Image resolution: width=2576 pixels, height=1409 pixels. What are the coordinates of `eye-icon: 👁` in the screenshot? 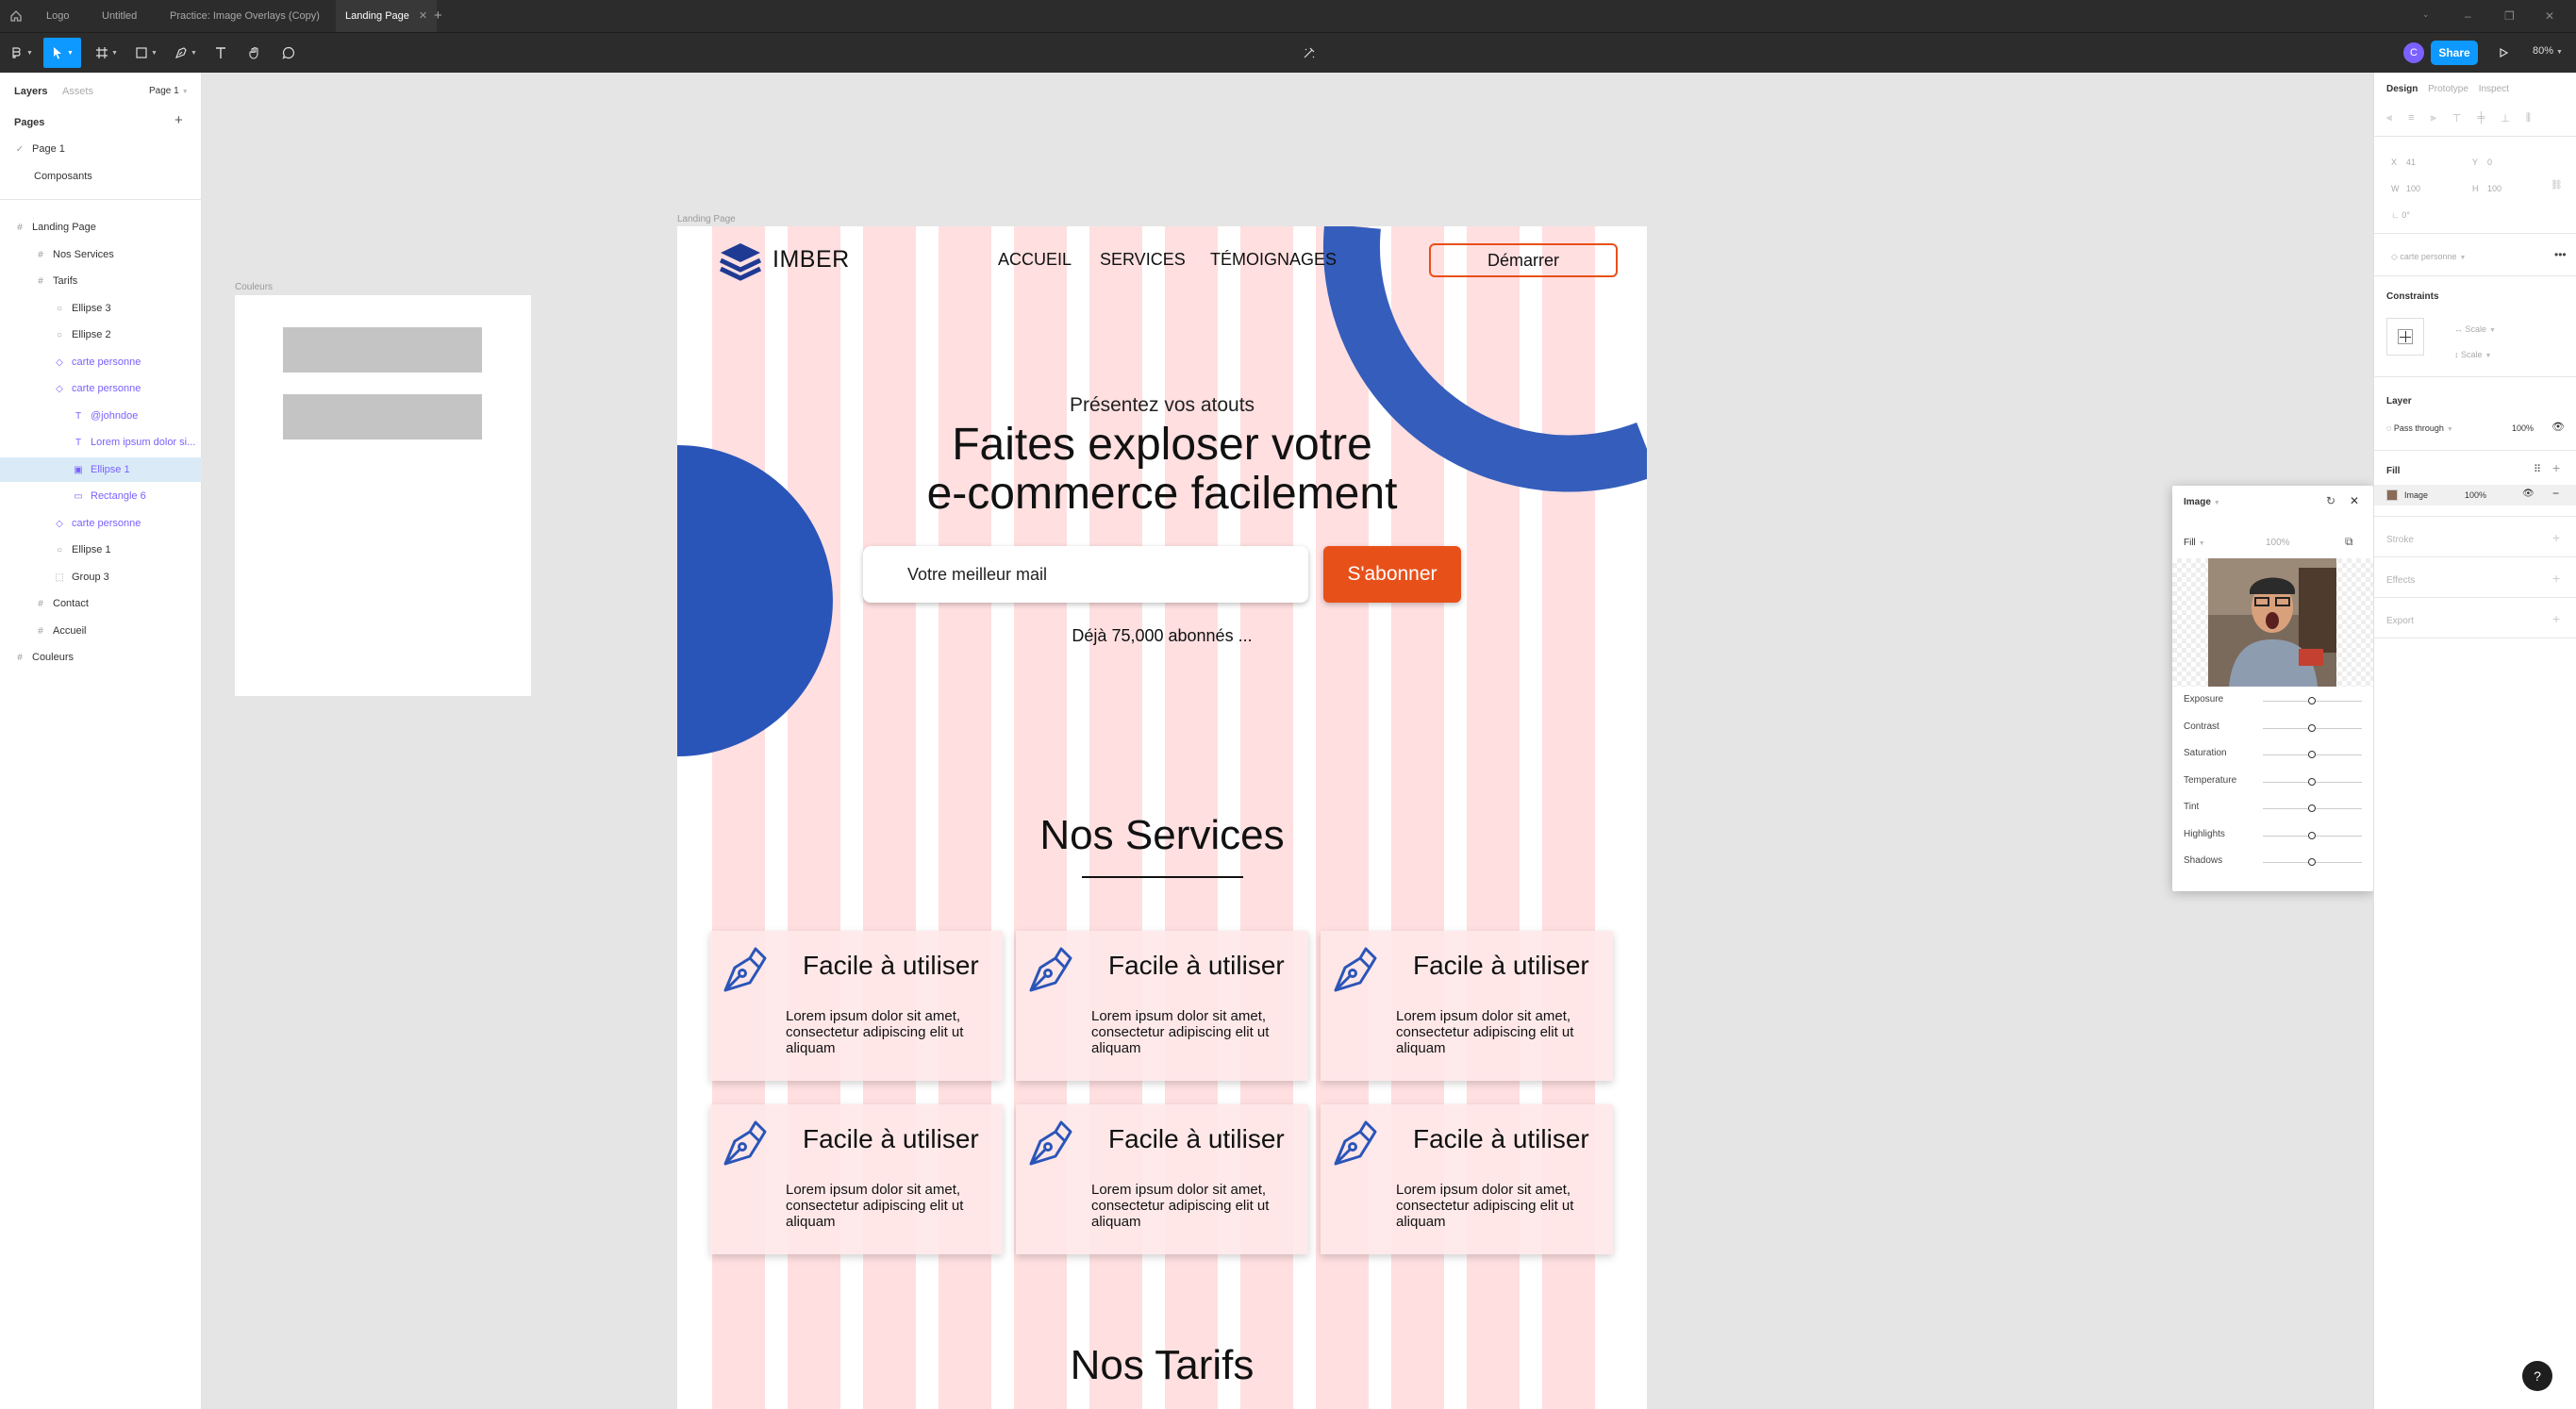 It's located at (2558, 427).